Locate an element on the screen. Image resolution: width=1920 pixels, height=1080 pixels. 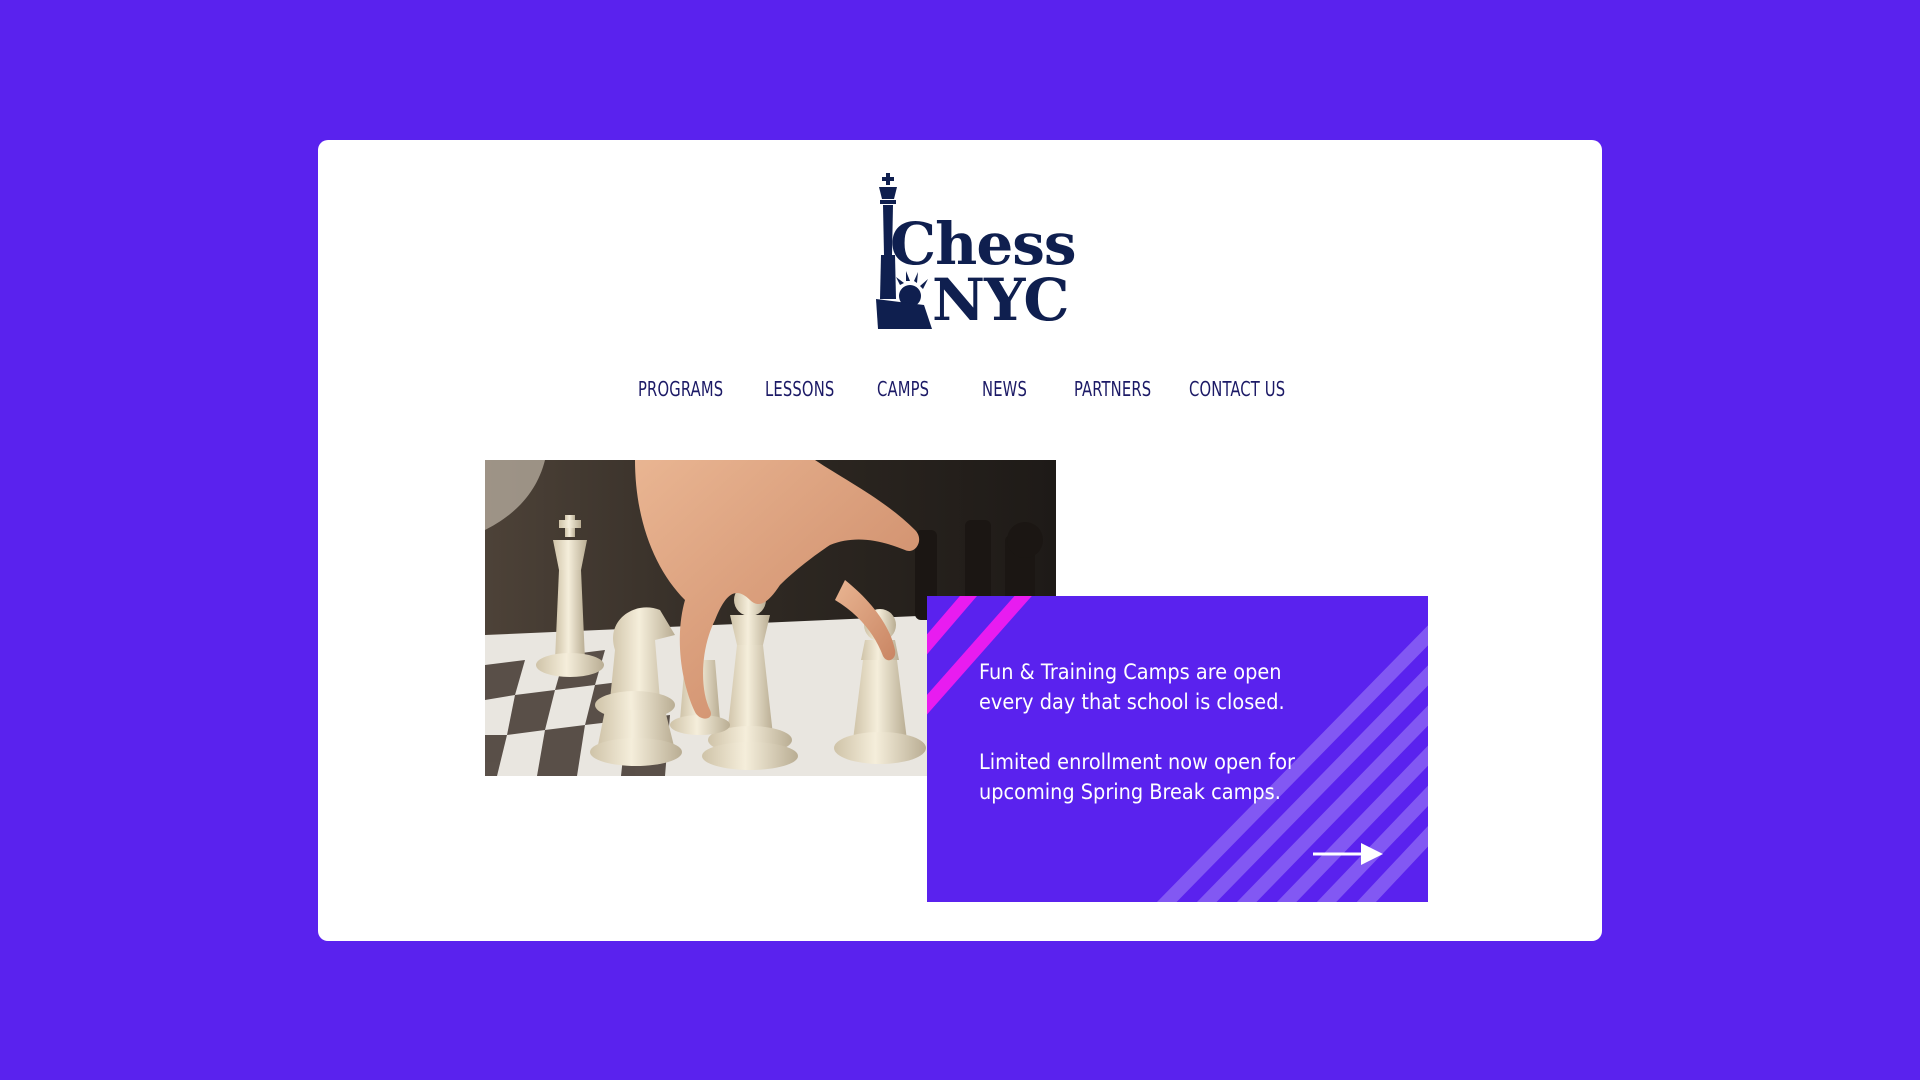
nav-camps: CAMPS is located at coordinates (903, 389).